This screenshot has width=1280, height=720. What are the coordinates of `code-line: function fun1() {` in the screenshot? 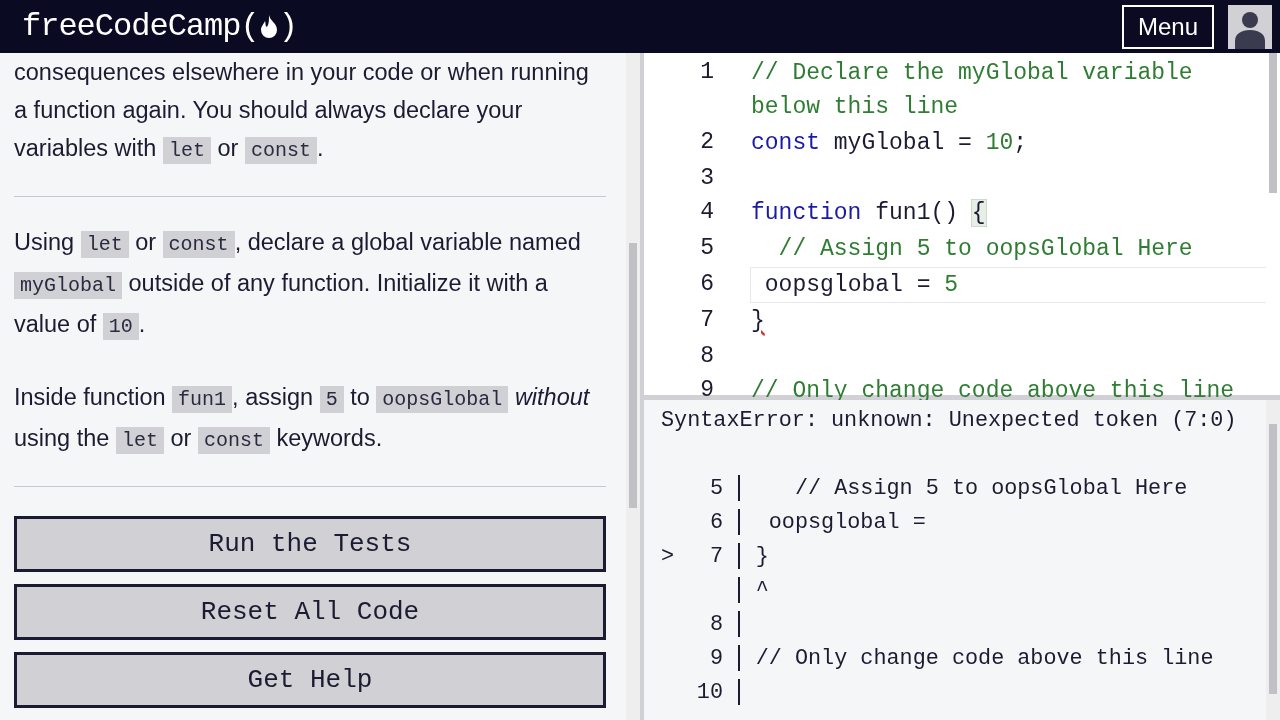 It's located at (868, 213).